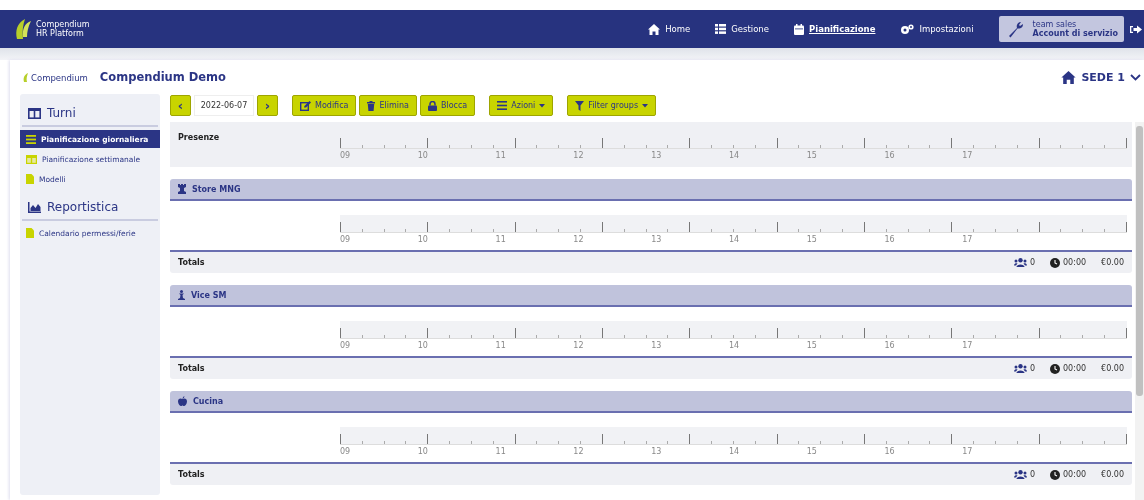 Image resolution: width=1144 pixels, height=500 pixels. What do you see at coordinates (224, 105) in the screenshot?
I see `date-field: 2022-06-07` at bounding box center [224, 105].